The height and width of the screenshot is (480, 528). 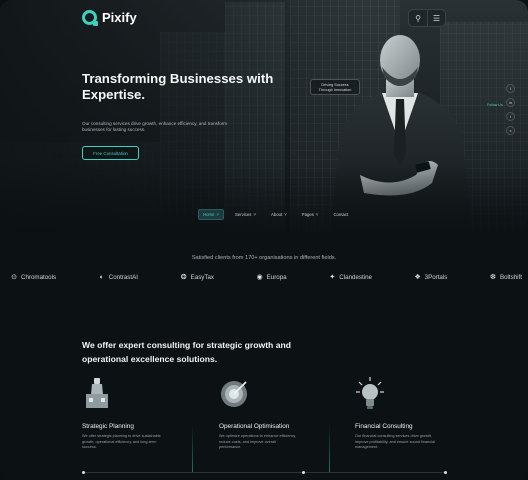 I want to click on x-icon: x, so click(x=510, y=130).